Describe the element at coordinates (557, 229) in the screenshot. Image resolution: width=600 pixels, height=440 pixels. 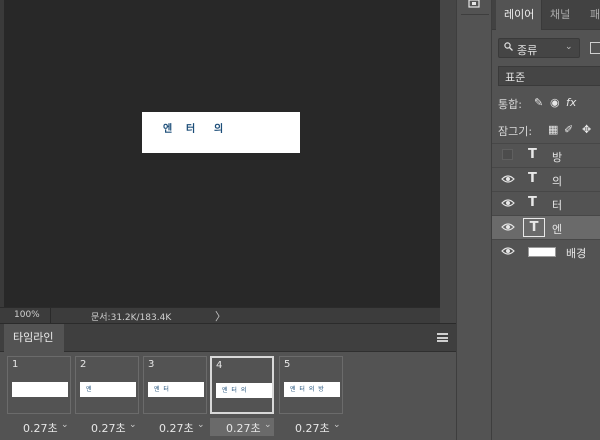
I see `layer-name: 엔` at that location.